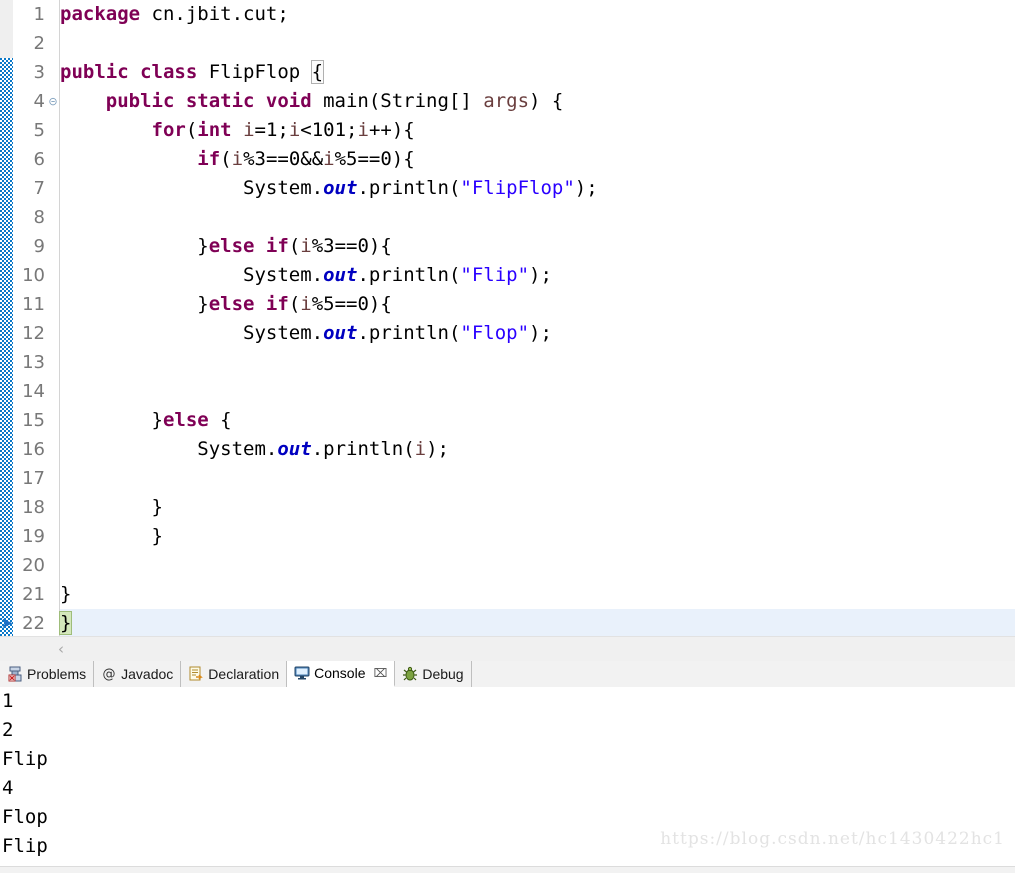 The width and height of the screenshot is (1015, 873). I want to click on code-token-kw: int, so click(220, 130).